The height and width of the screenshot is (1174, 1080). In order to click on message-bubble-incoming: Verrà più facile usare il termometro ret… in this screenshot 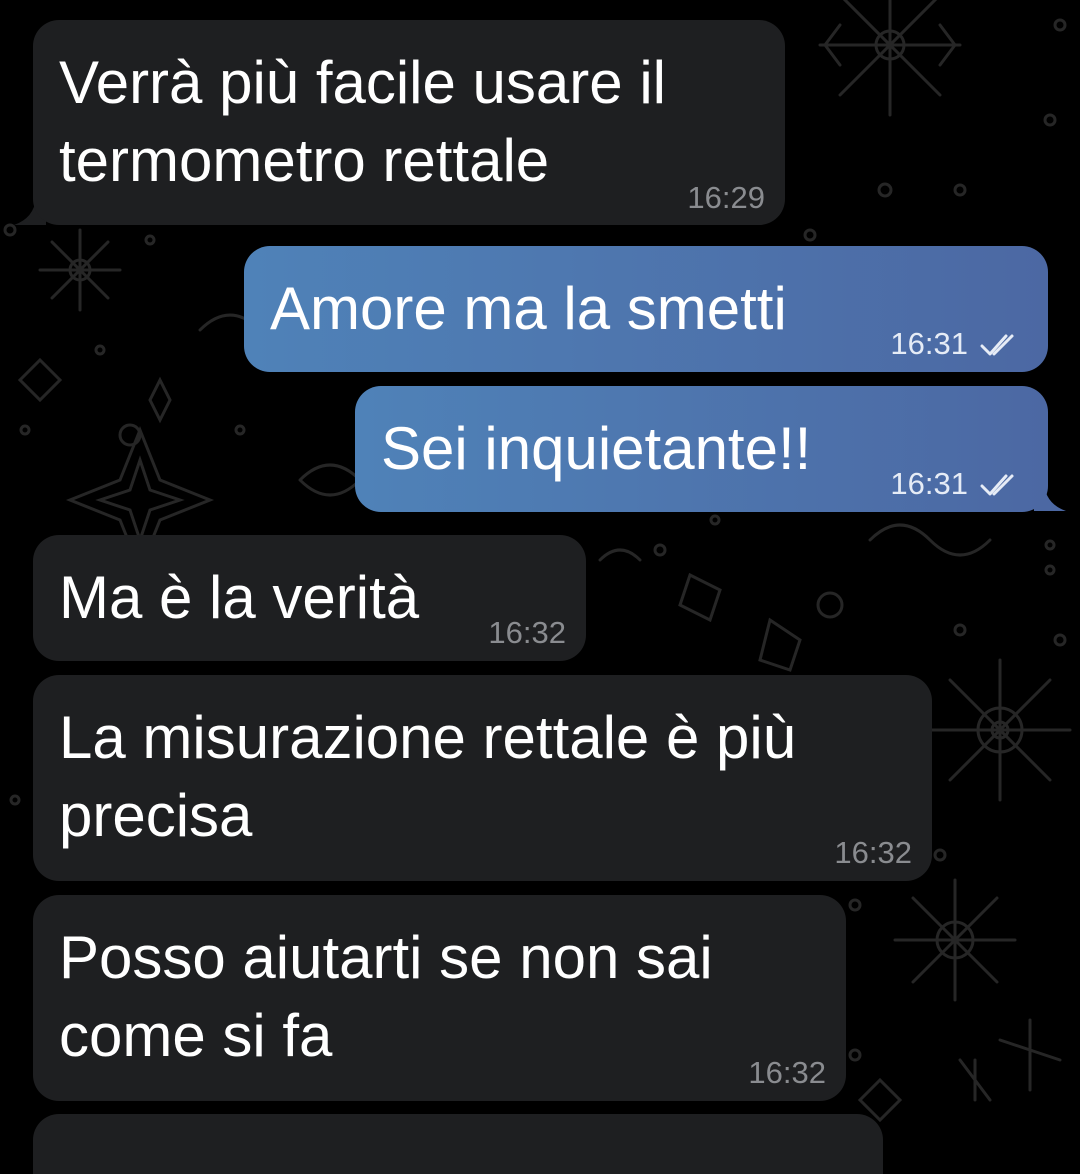, I will do `click(409, 122)`.